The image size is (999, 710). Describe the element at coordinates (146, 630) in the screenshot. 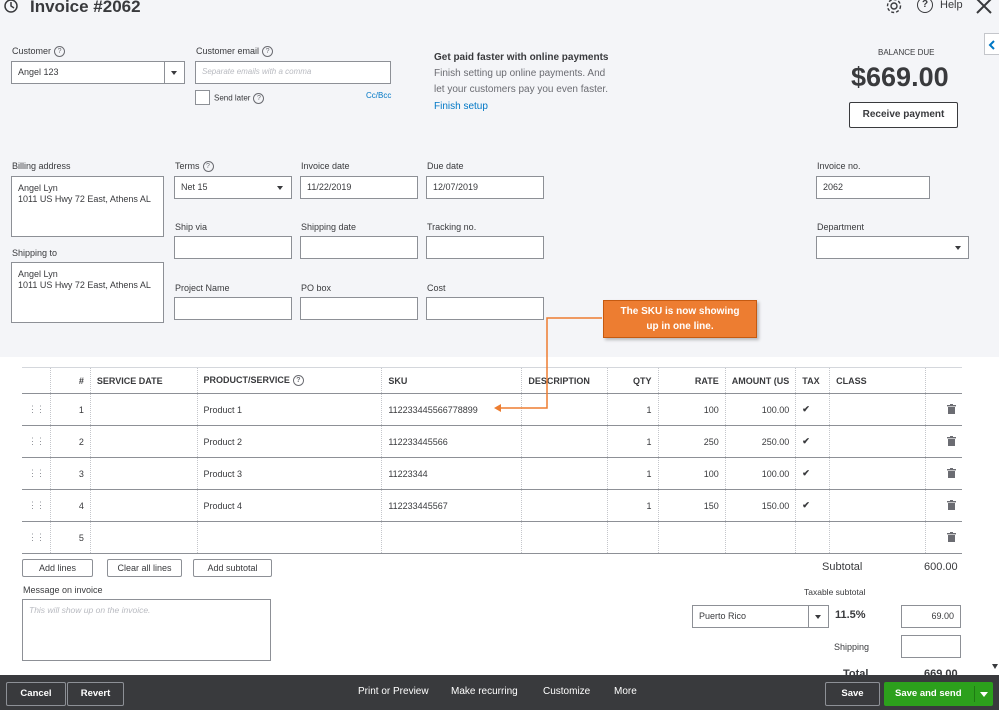

I see `message-textarea: This will show up on the invoice.` at that location.